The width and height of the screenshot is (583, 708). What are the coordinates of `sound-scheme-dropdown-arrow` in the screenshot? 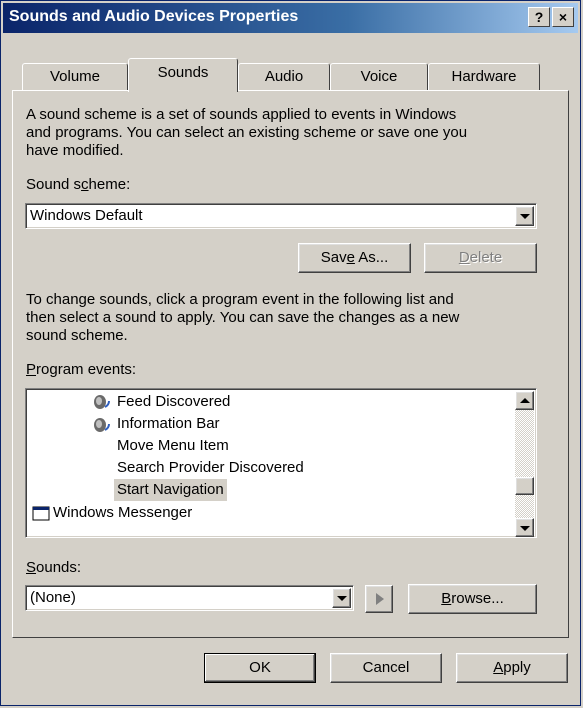 It's located at (524, 216).